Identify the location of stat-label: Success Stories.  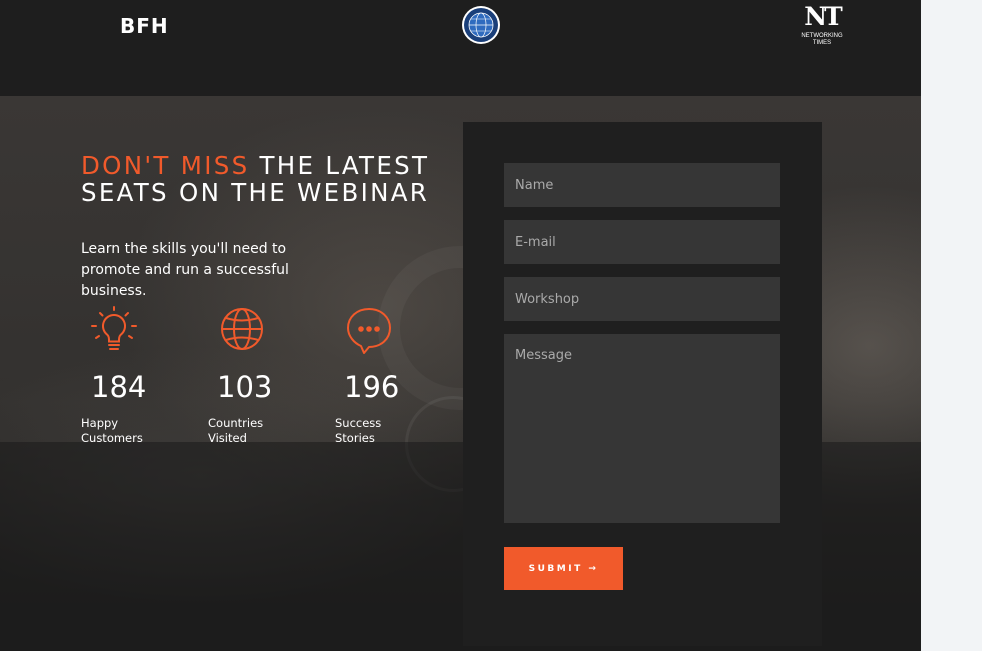
(375, 431).